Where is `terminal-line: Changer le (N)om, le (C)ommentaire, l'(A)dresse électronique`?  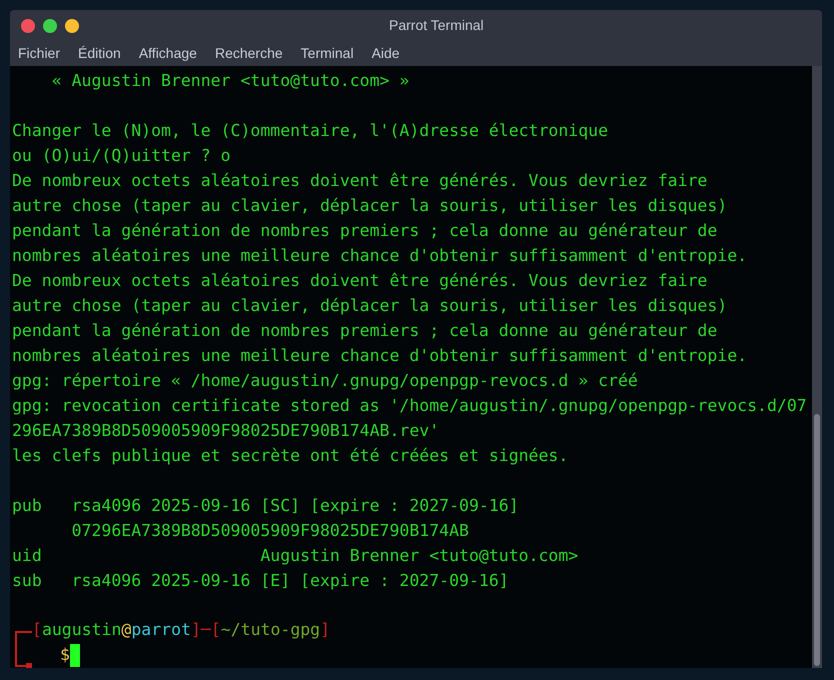
terminal-line: Changer le (N)om, le (C)ommentaire, l'(A)dresse électronique is located at coordinates (311, 131).